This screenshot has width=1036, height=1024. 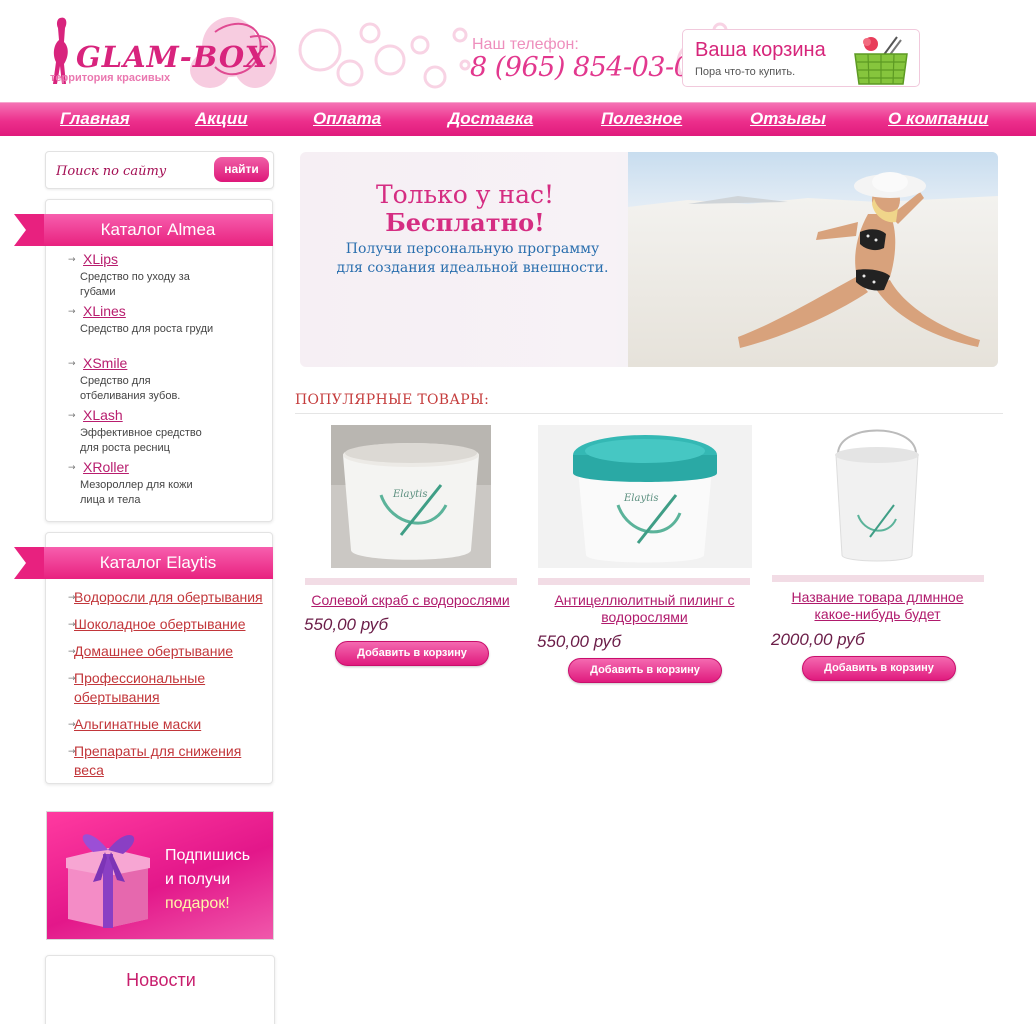 I want to click on gift-line-1: Подпишись, so click(x=208, y=855).